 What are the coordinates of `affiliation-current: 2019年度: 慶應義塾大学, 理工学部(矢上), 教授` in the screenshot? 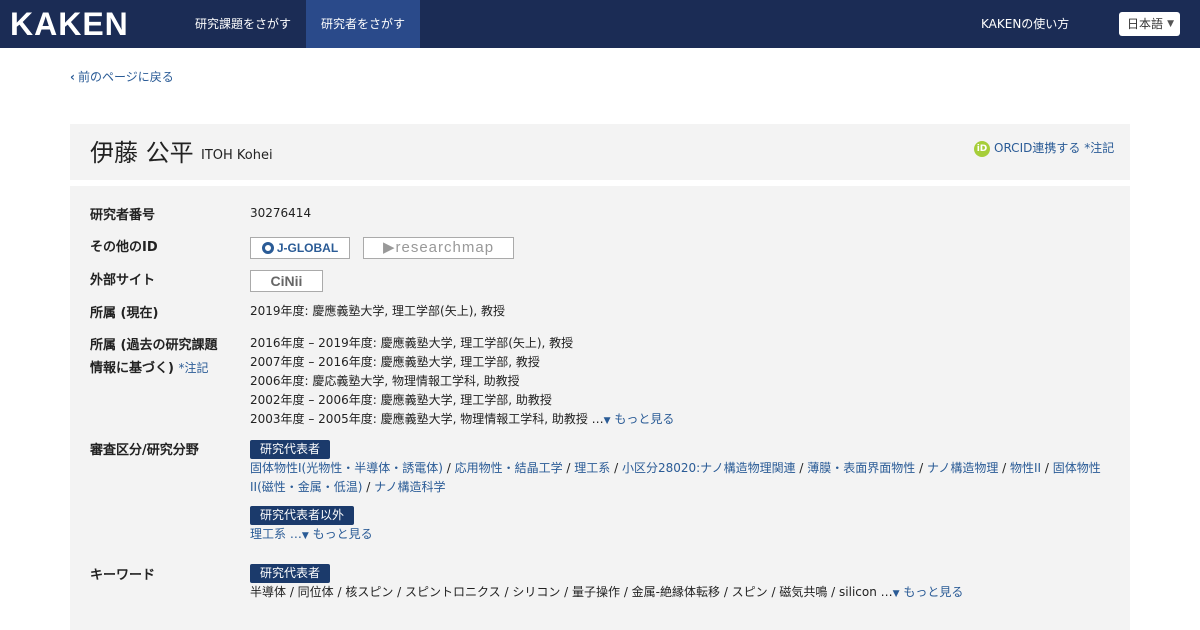 It's located at (378, 311).